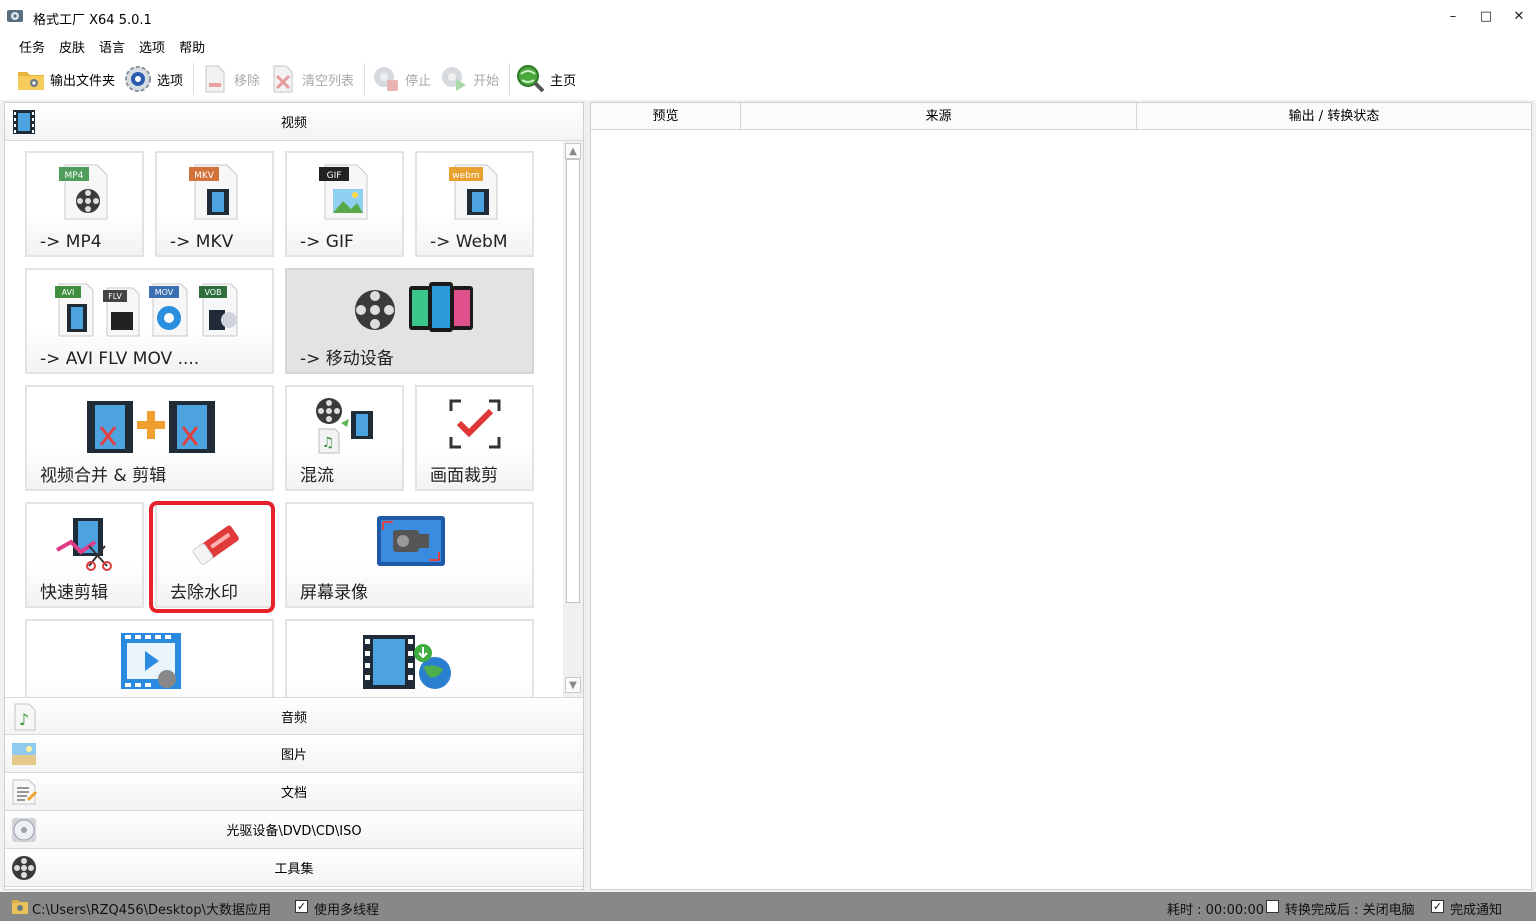  Describe the element at coordinates (20, 907) in the screenshot. I see `folder-small-icon` at that location.